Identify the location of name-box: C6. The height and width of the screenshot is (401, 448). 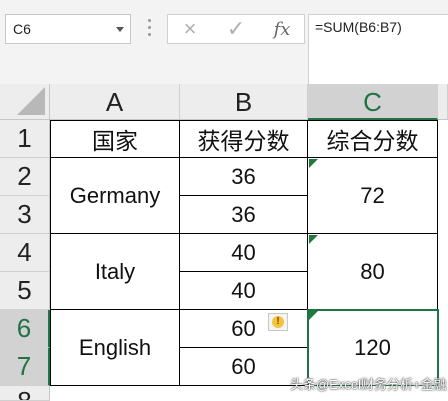
(68, 29).